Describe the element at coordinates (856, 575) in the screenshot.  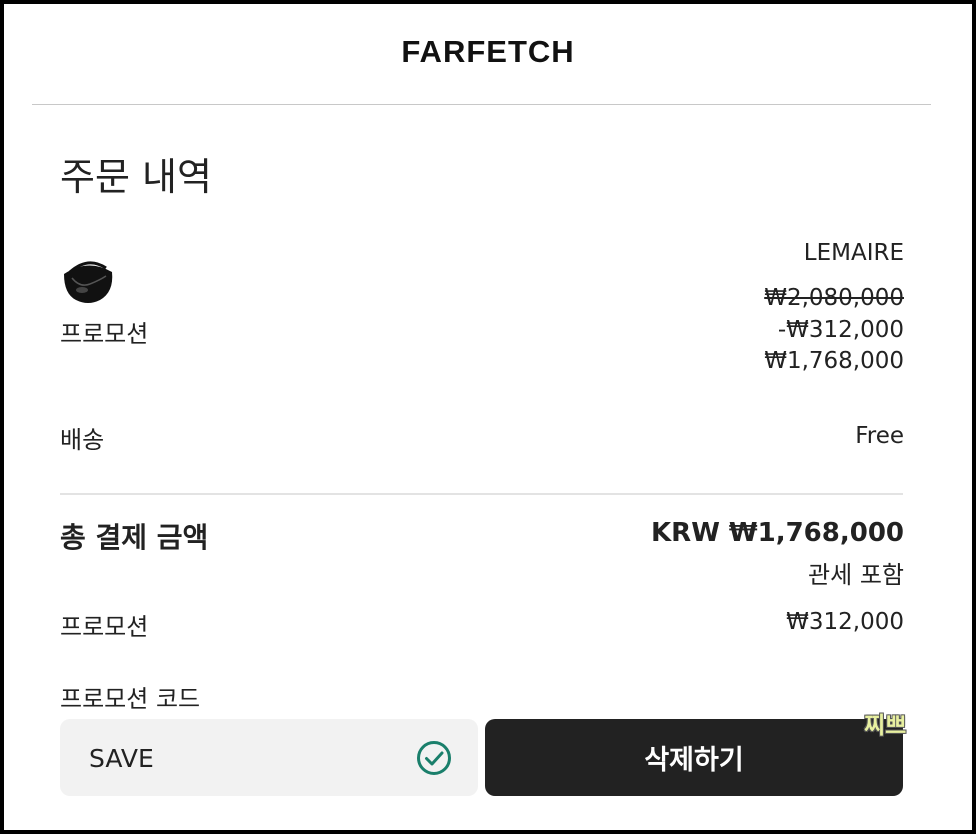
I see `total-note: 관세 포함` at that location.